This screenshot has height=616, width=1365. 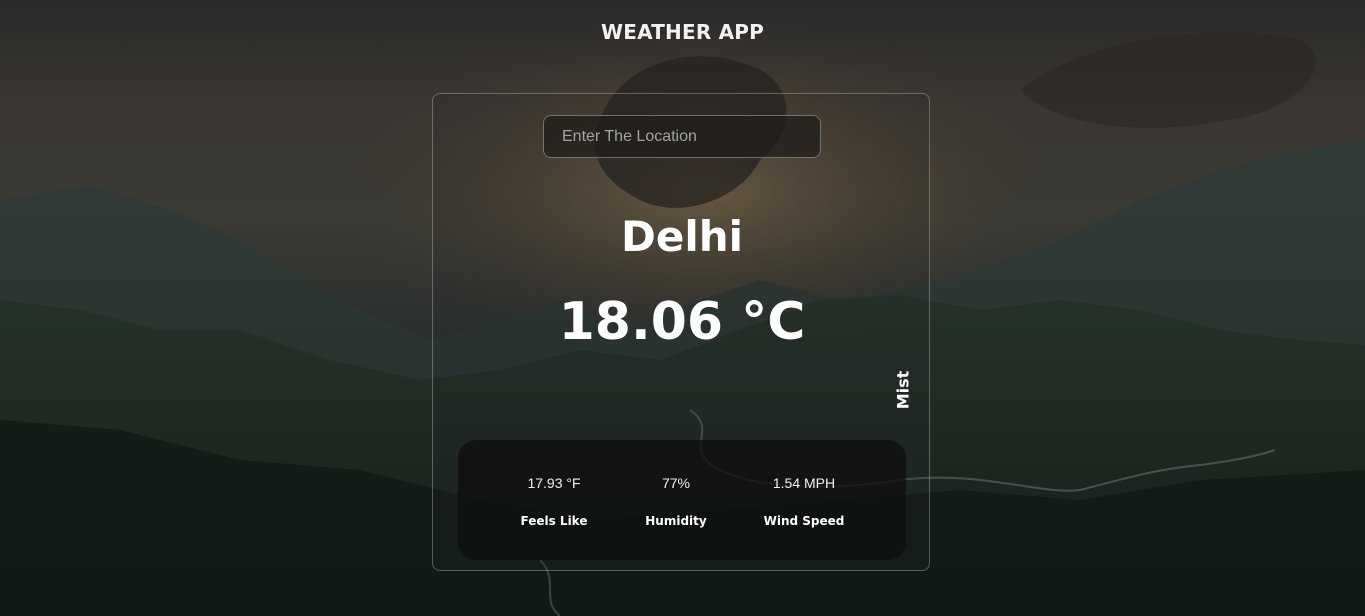 What do you see at coordinates (676, 521) in the screenshot?
I see `humidity-label: Humidity` at bounding box center [676, 521].